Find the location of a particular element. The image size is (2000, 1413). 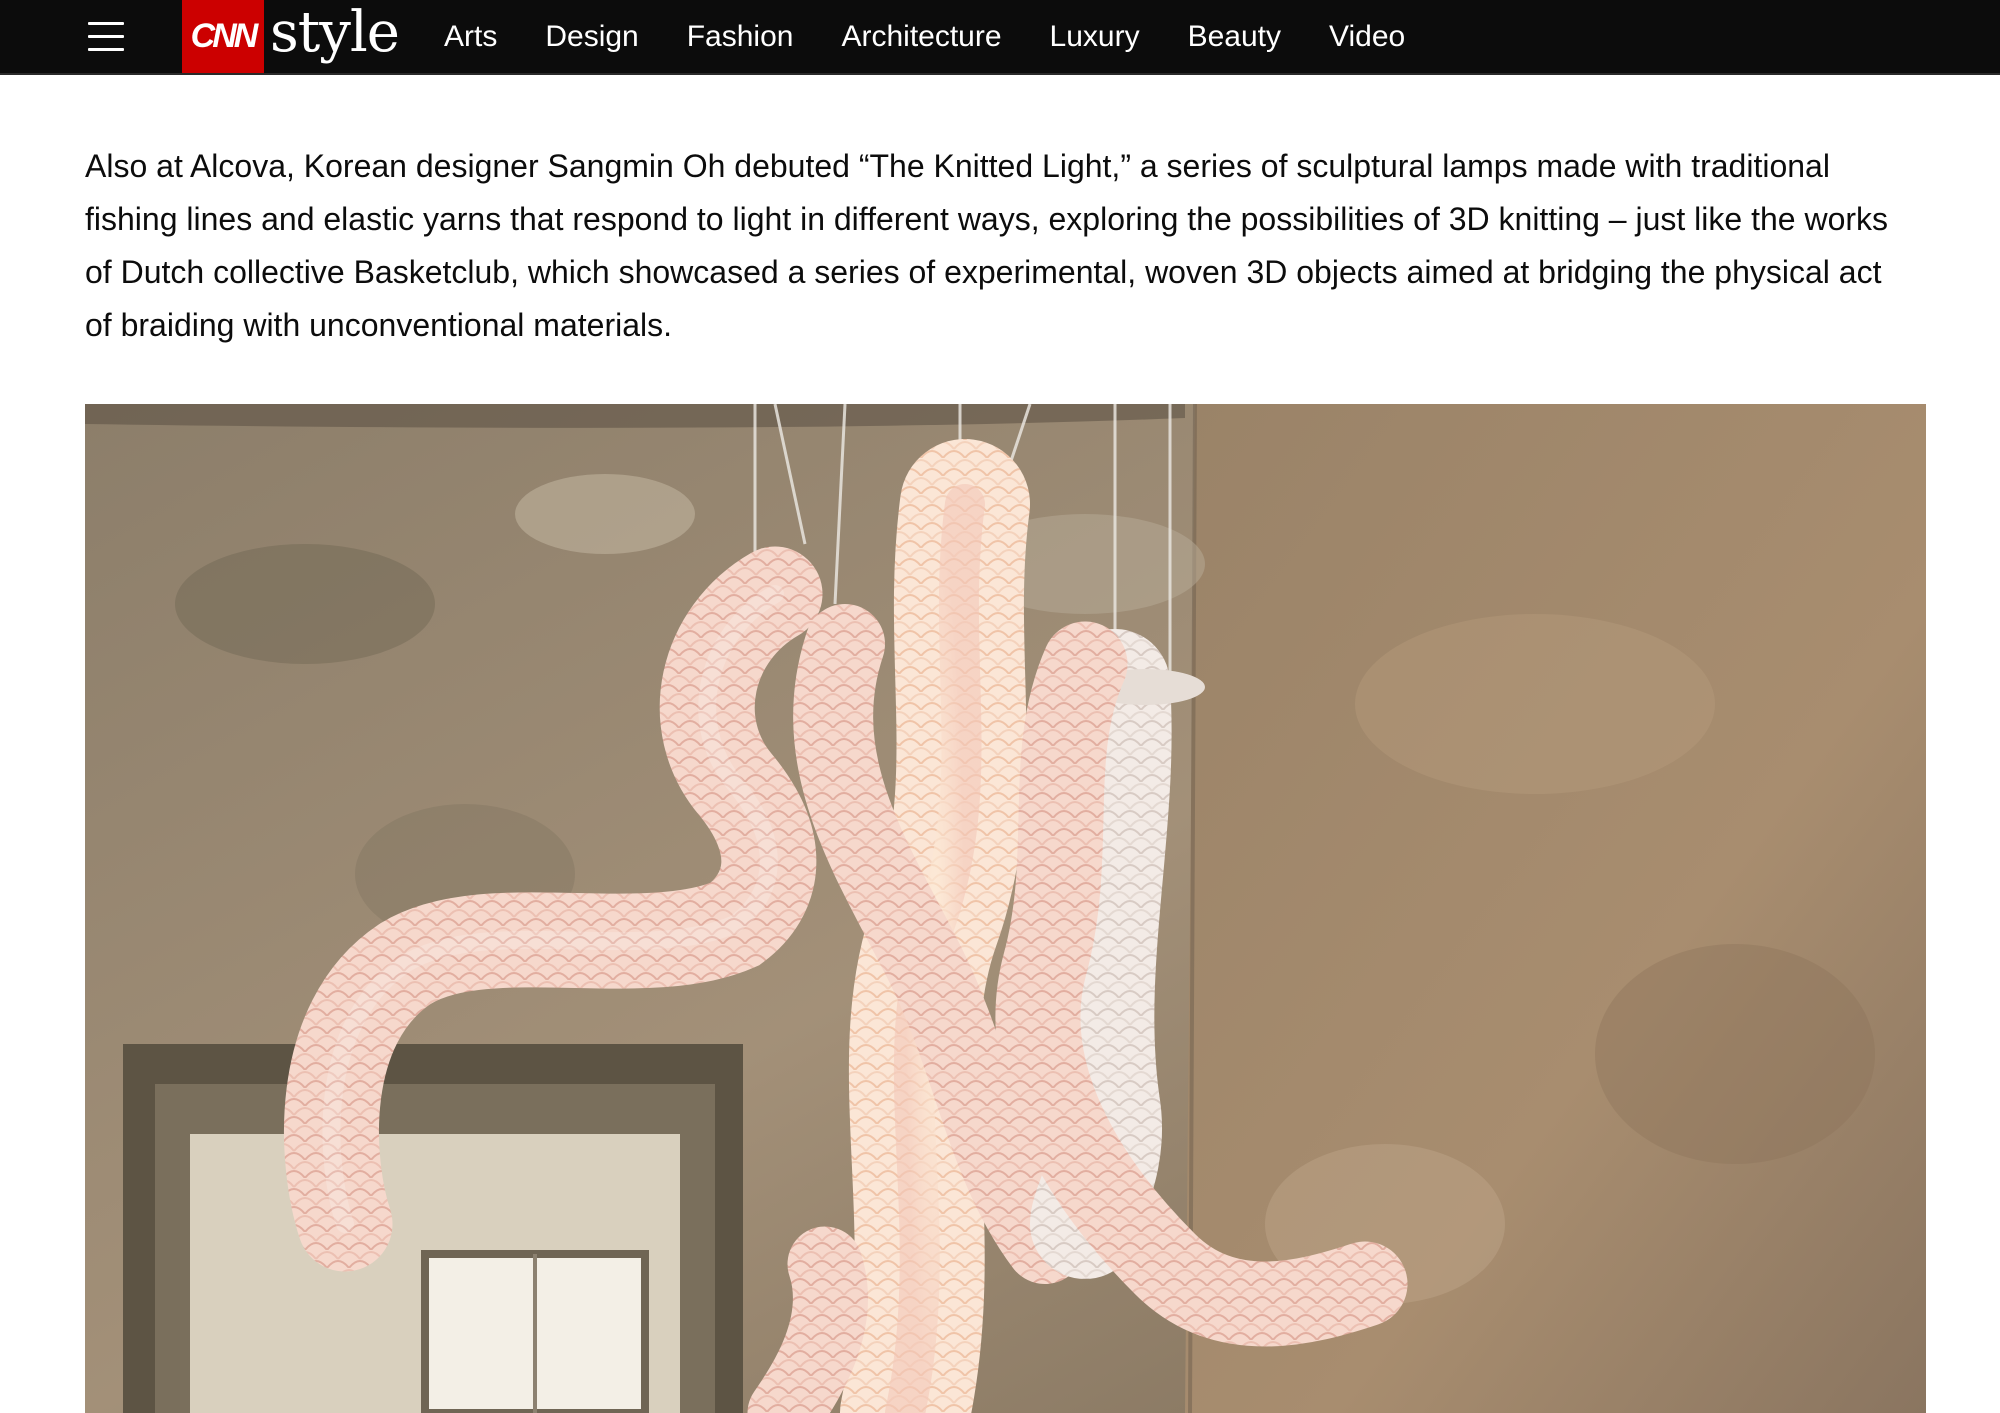

nav-item-architecture: Architecture is located at coordinates (921, 37).